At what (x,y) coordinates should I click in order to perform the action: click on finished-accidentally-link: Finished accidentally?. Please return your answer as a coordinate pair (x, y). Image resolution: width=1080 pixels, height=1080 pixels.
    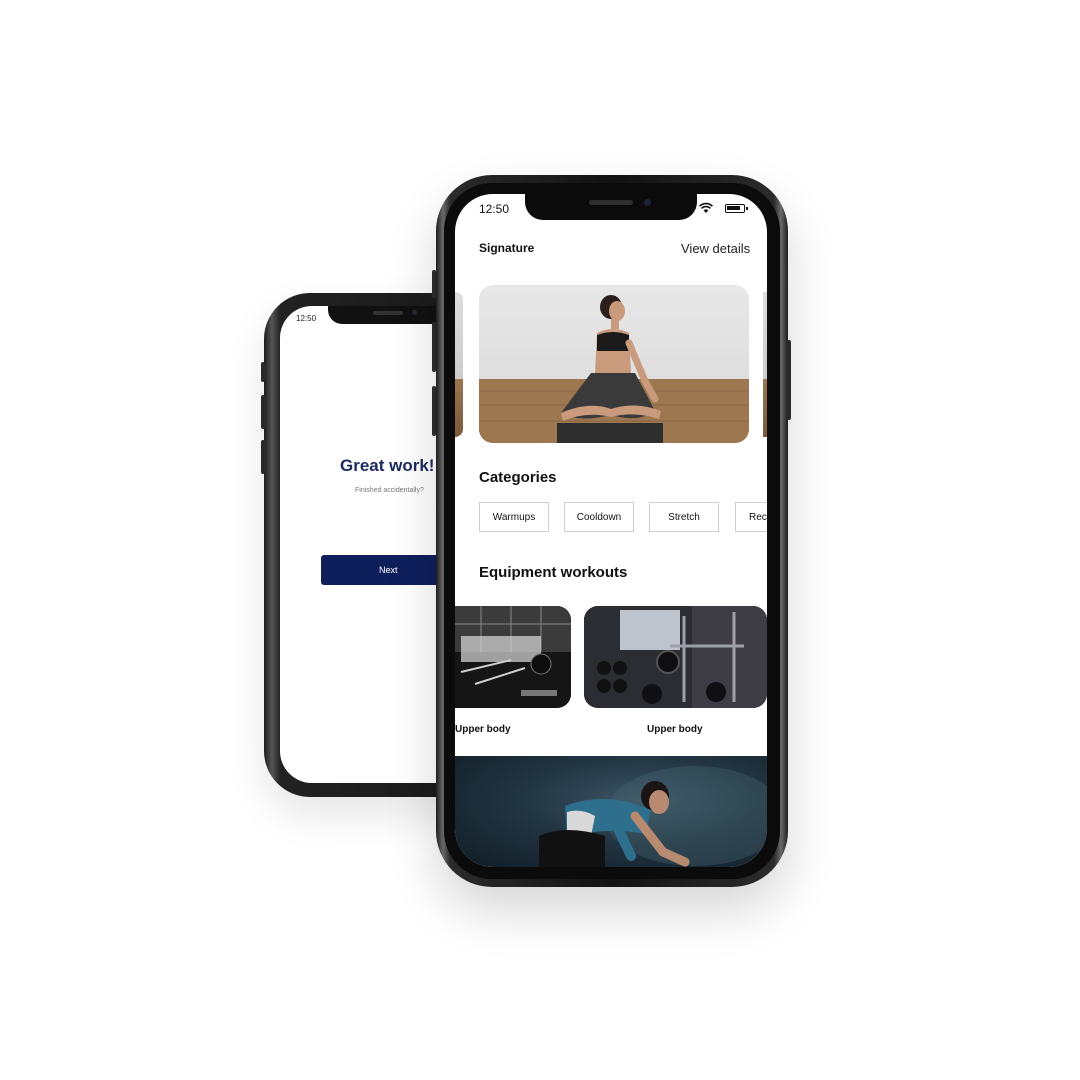
    Looking at the image, I should click on (389, 490).